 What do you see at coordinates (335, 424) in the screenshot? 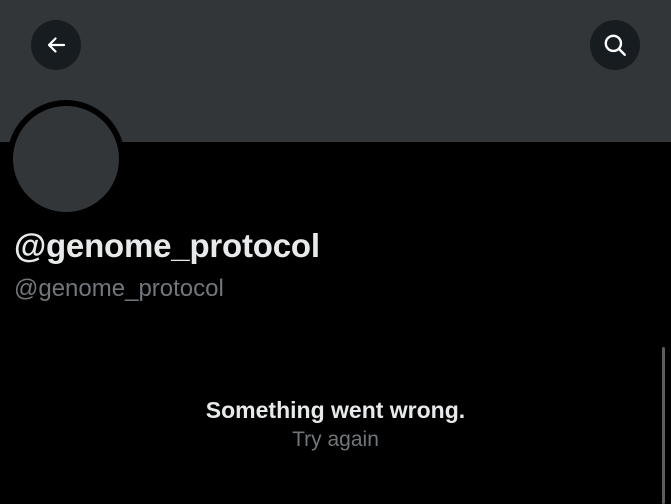
I see `error-message: Something went wrong. Try again` at bounding box center [335, 424].